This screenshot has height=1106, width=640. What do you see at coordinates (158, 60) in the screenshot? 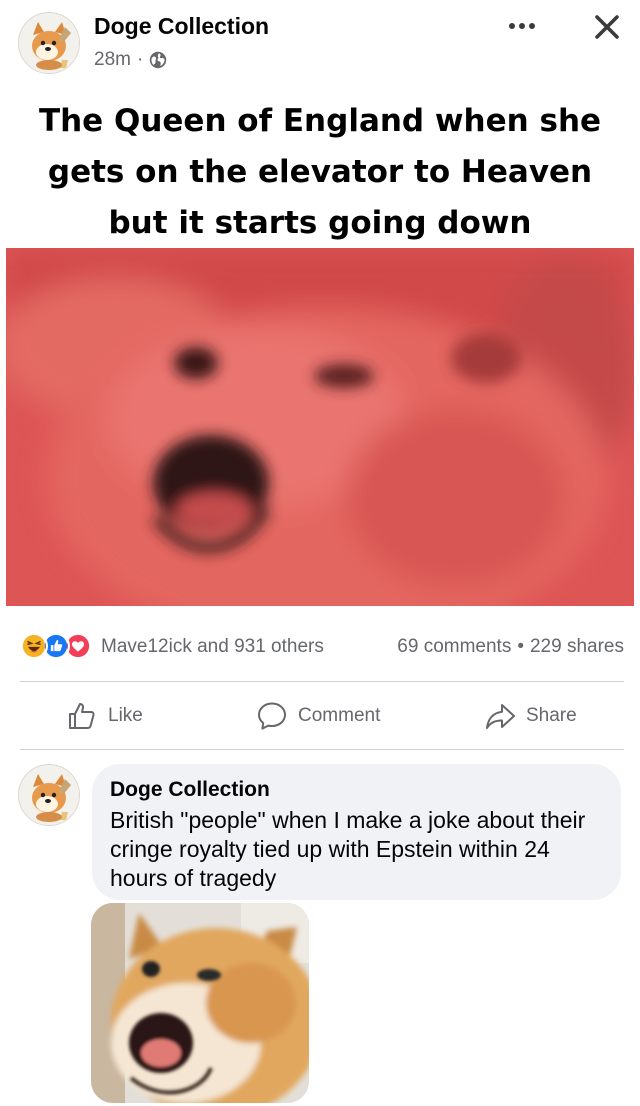
I see `globe-icon` at bounding box center [158, 60].